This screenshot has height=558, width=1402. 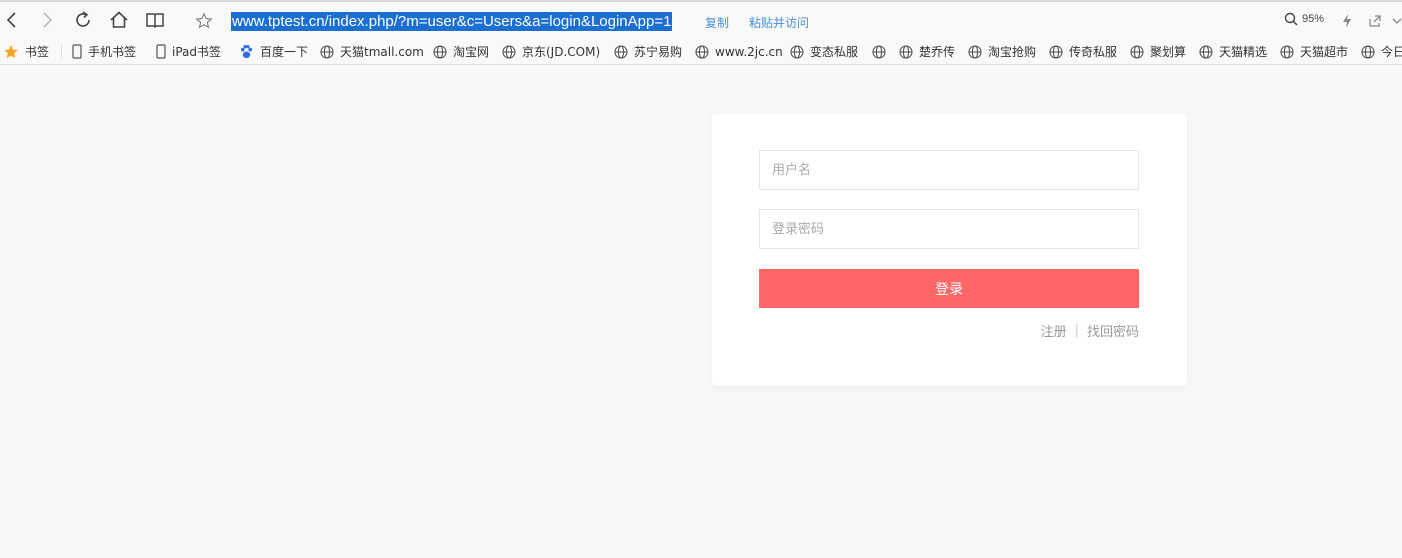 I want to click on zoom-icon, so click(x=1291, y=19).